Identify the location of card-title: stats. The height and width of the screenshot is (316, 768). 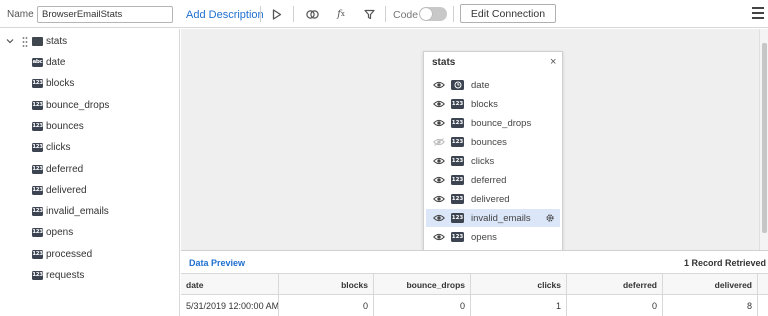
(444, 62).